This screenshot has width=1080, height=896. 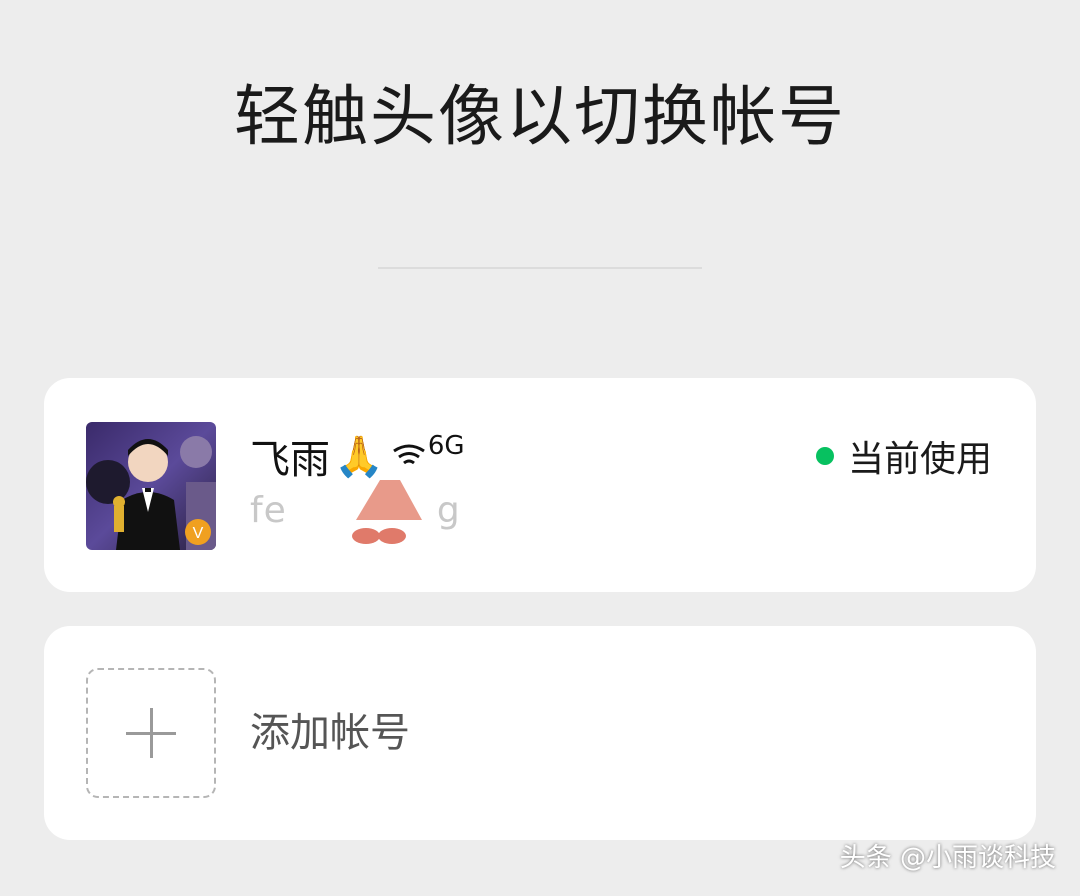 What do you see at coordinates (540, 268) in the screenshot?
I see `divider` at bounding box center [540, 268].